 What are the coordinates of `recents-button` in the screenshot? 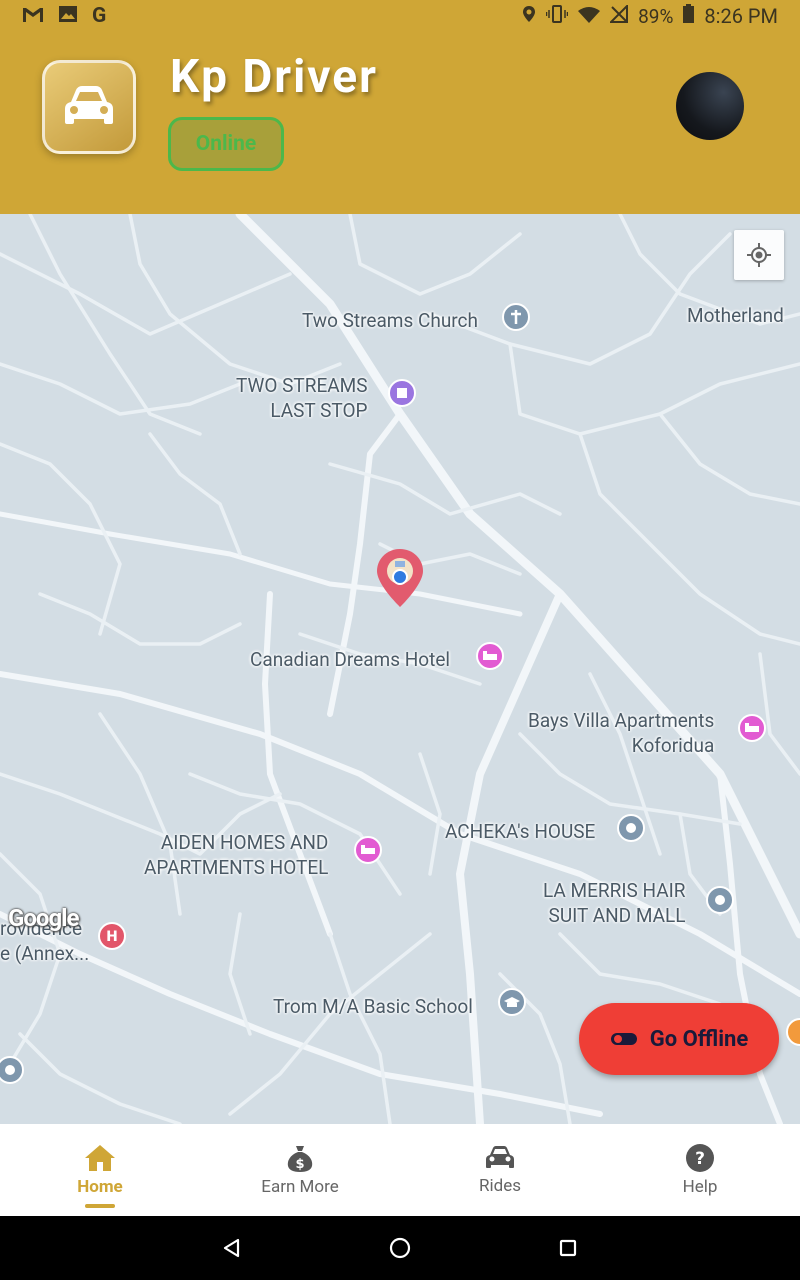 It's located at (568, 1248).